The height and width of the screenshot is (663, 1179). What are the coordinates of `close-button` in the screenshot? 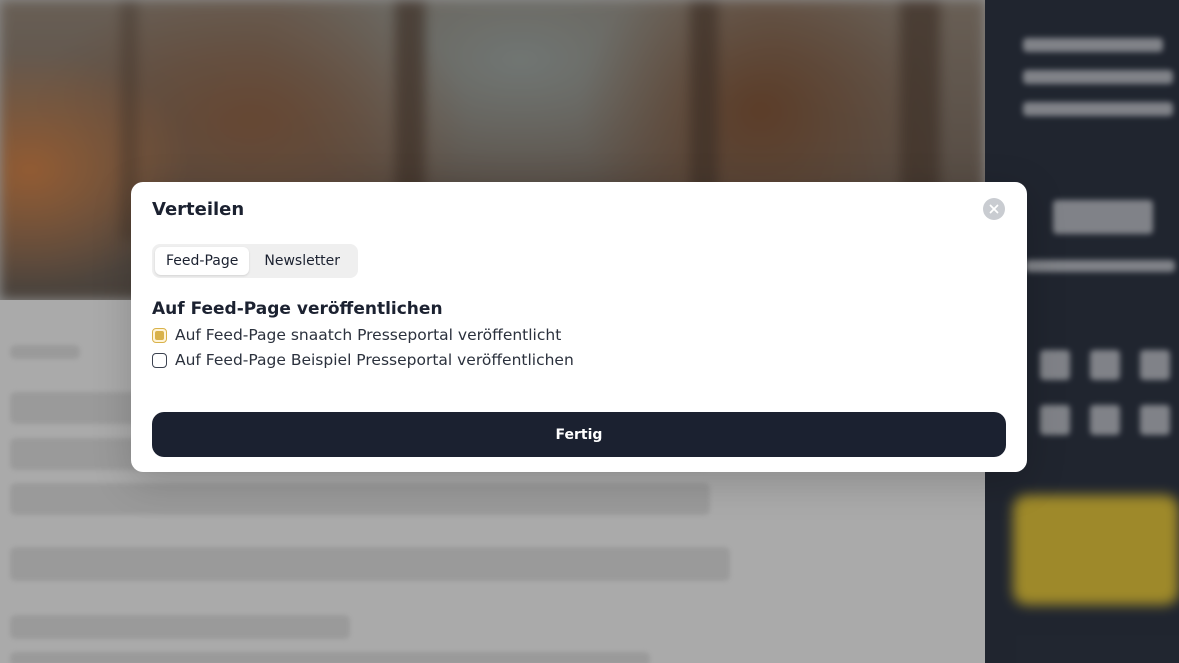 It's located at (994, 209).